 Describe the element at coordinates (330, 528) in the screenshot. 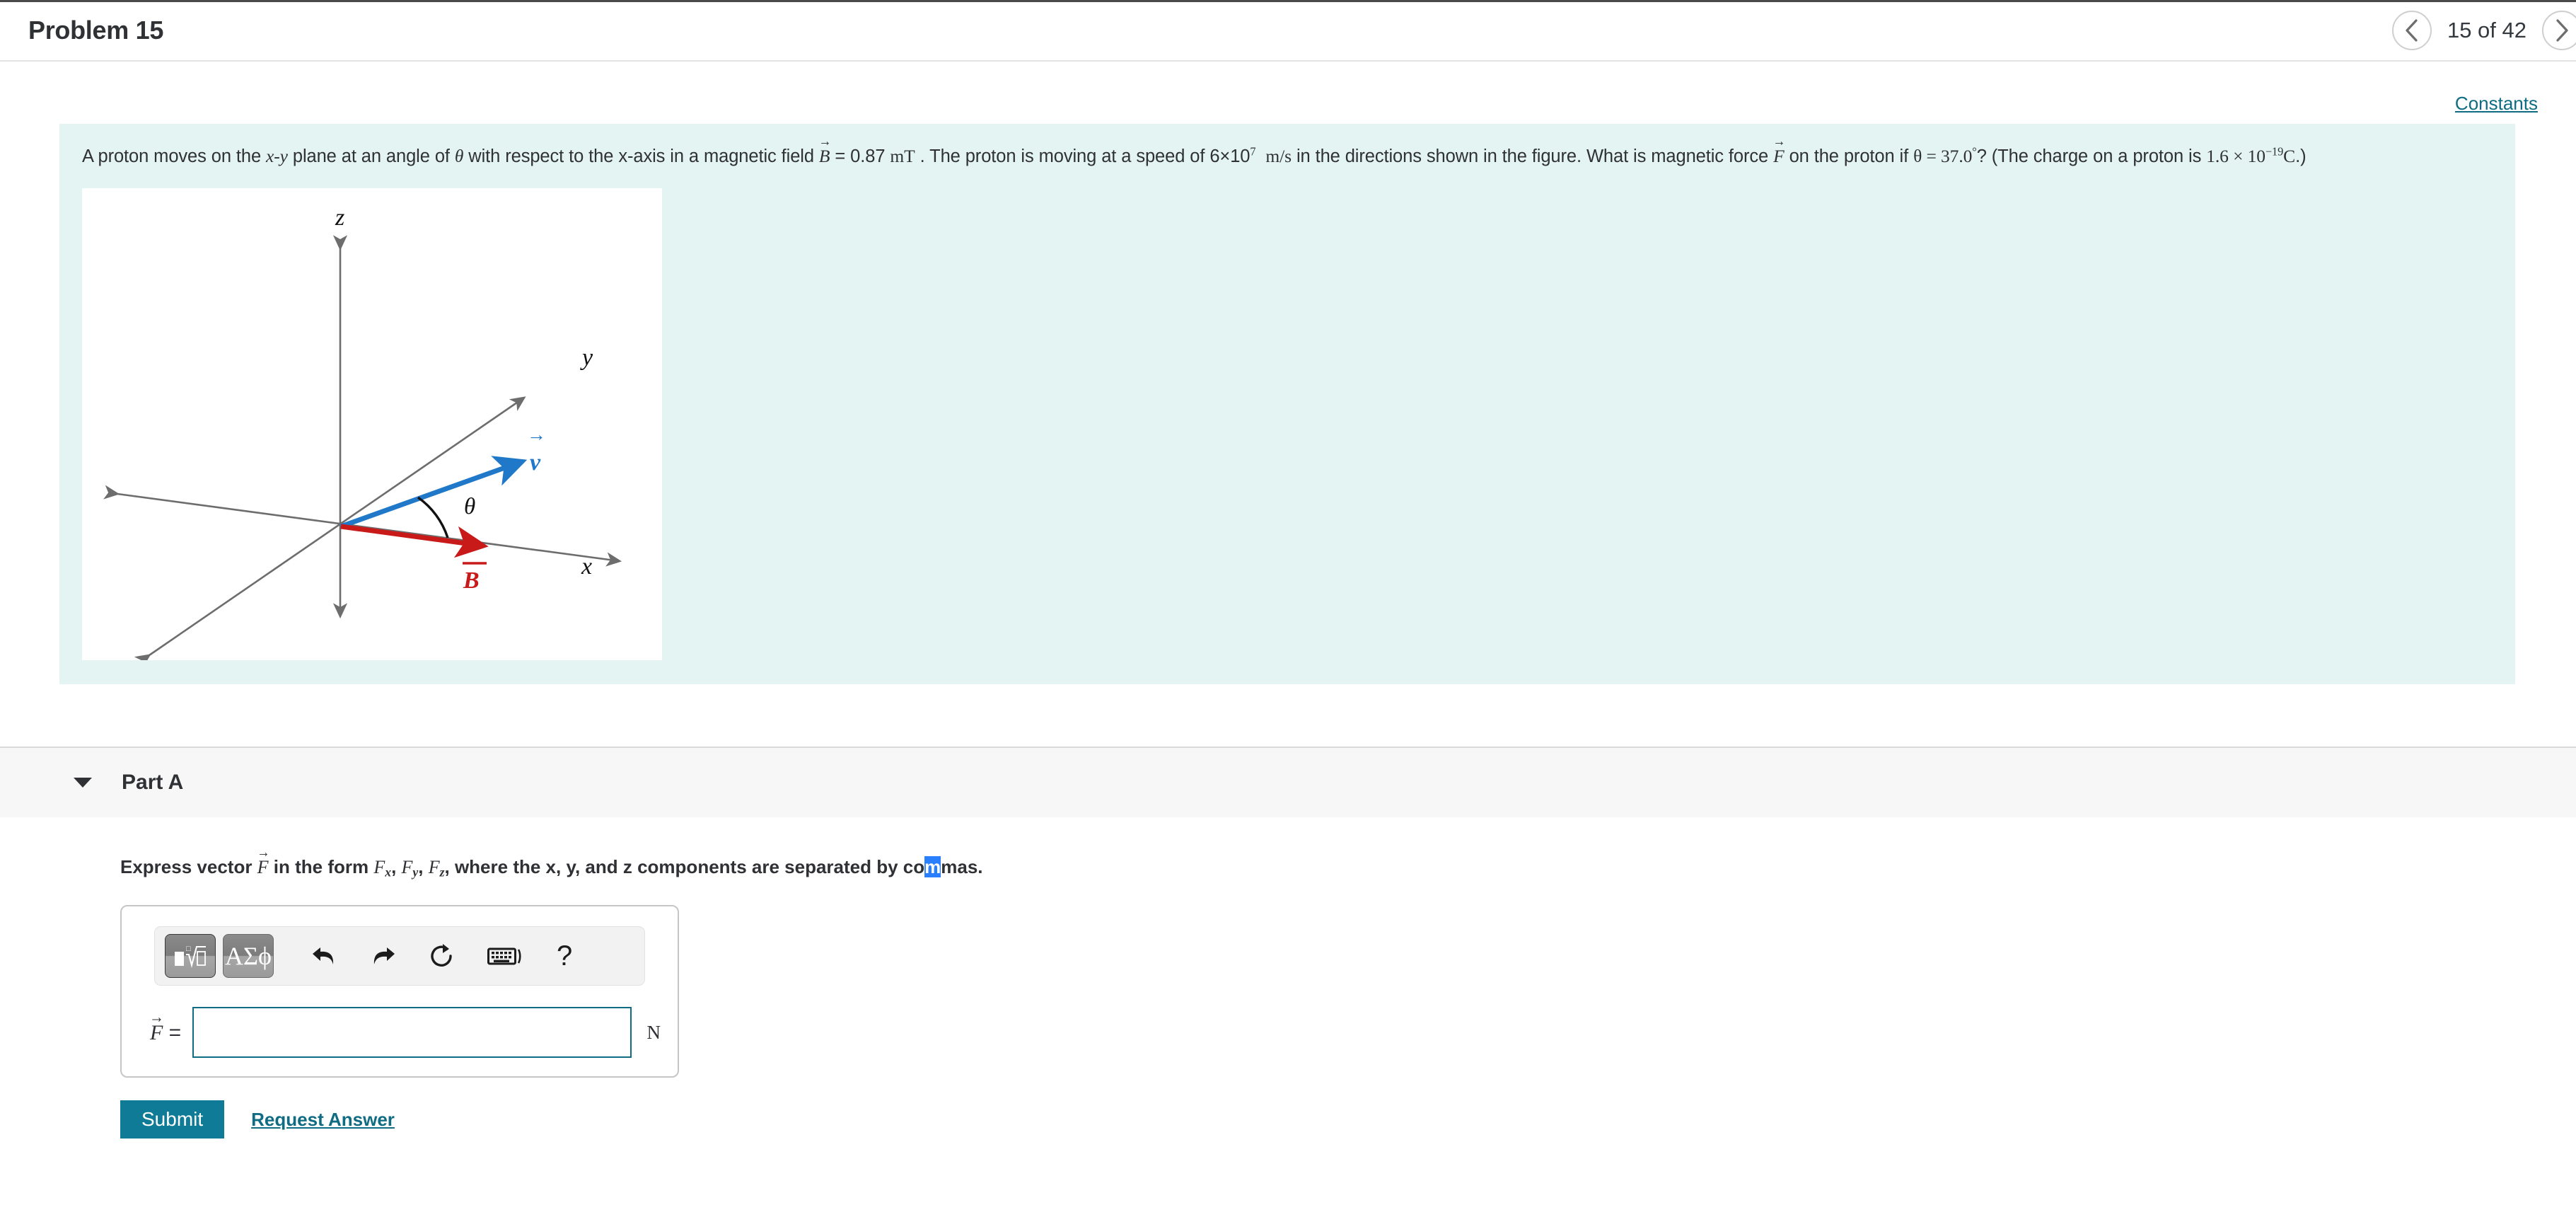

I see `axis-line-y` at that location.